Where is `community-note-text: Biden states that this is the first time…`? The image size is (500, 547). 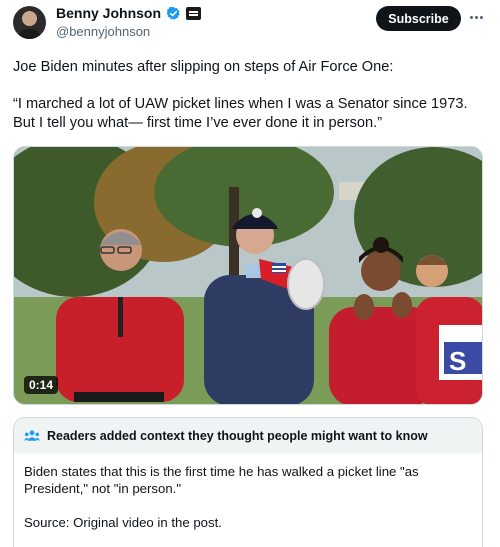
community-note-text: Biden states that this is the first time… is located at coordinates (221, 480).